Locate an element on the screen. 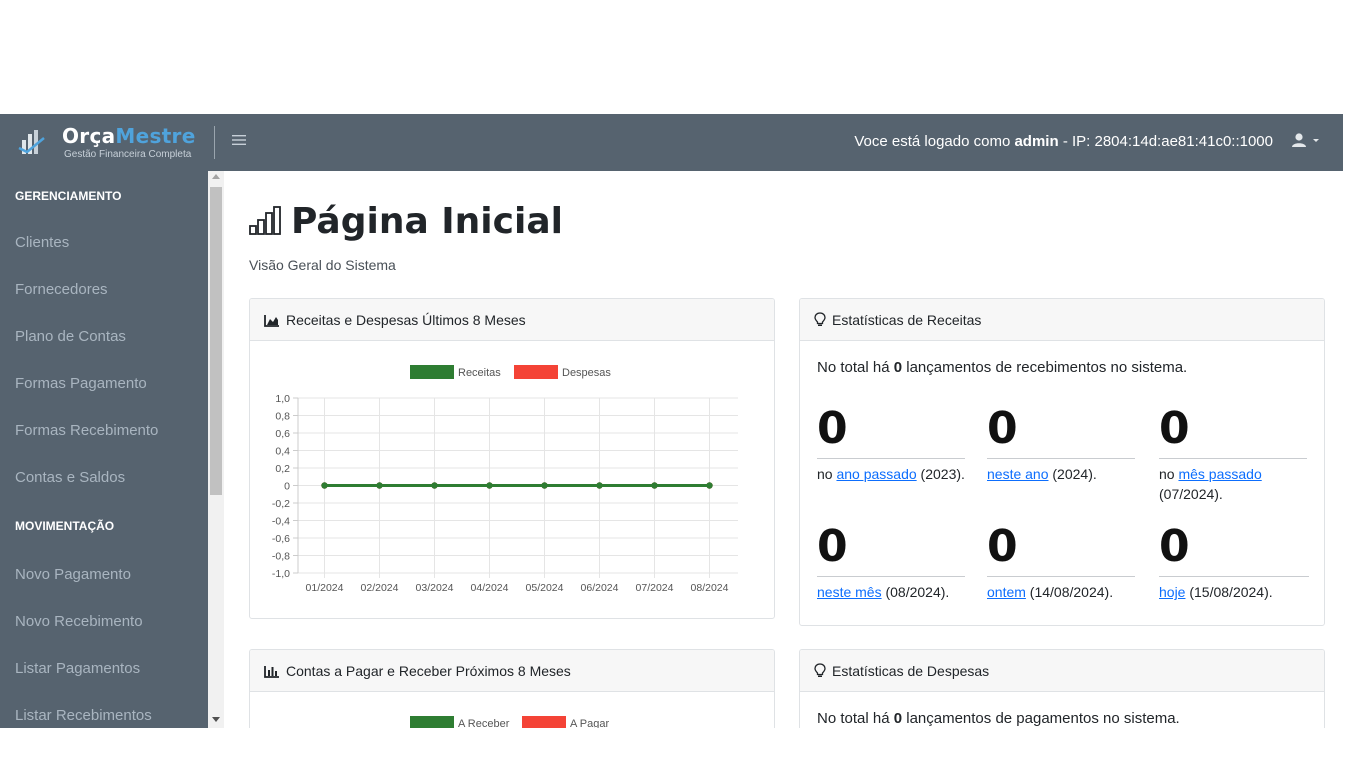 The width and height of the screenshot is (1366, 768). x-tick-label: 06/2024 is located at coordinates (600, 588).